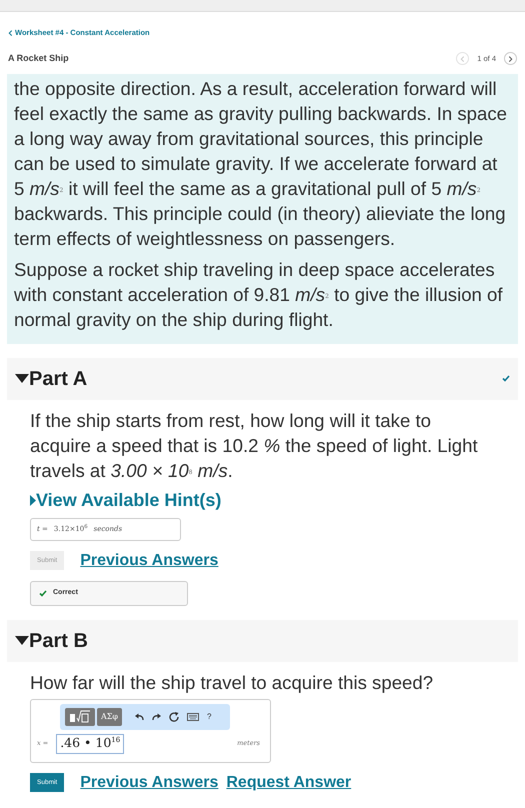  I want to click on reset-icon, so click(174, 717).